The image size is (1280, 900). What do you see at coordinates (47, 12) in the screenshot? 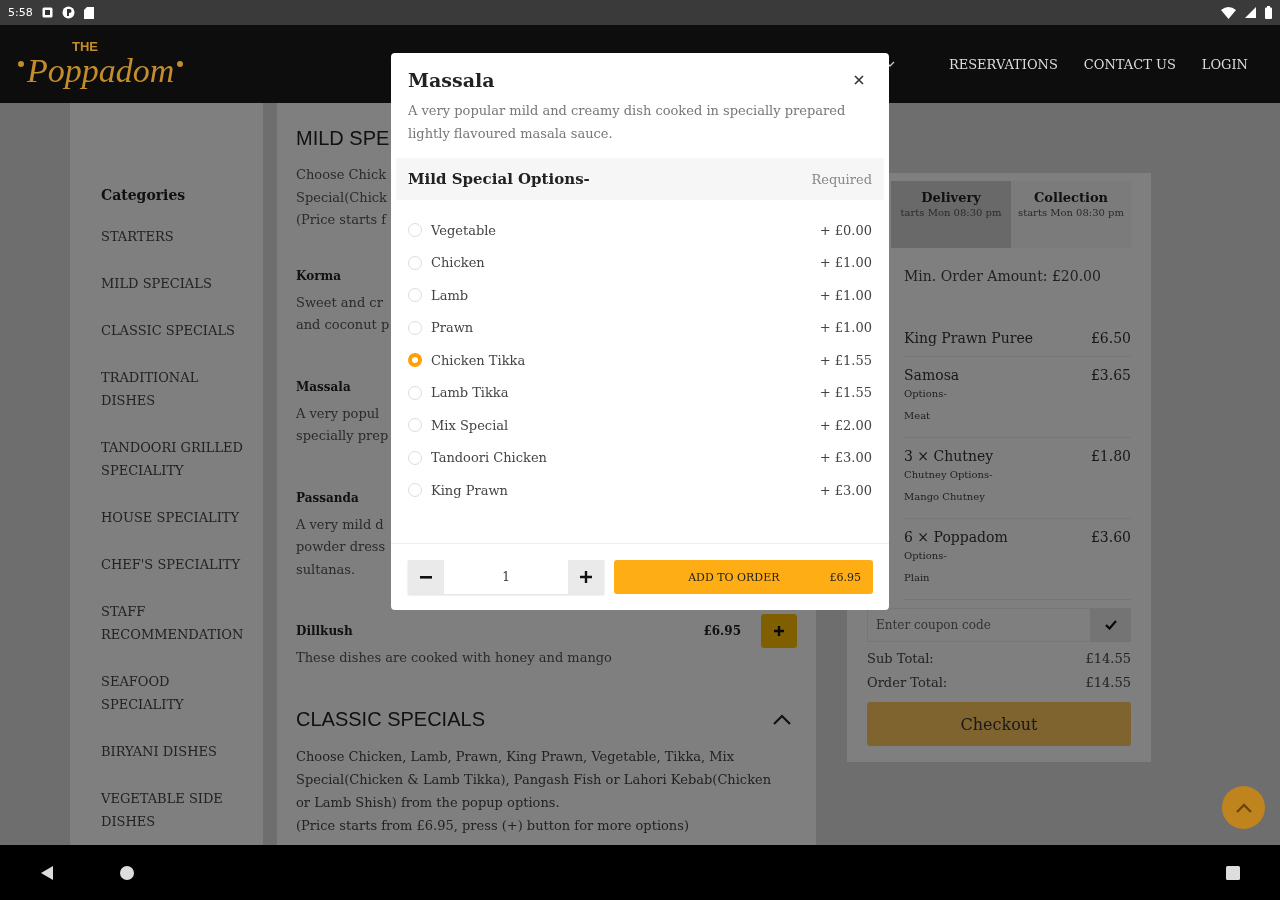
I see `app-notification-icon` at bounding box center [47, 12].